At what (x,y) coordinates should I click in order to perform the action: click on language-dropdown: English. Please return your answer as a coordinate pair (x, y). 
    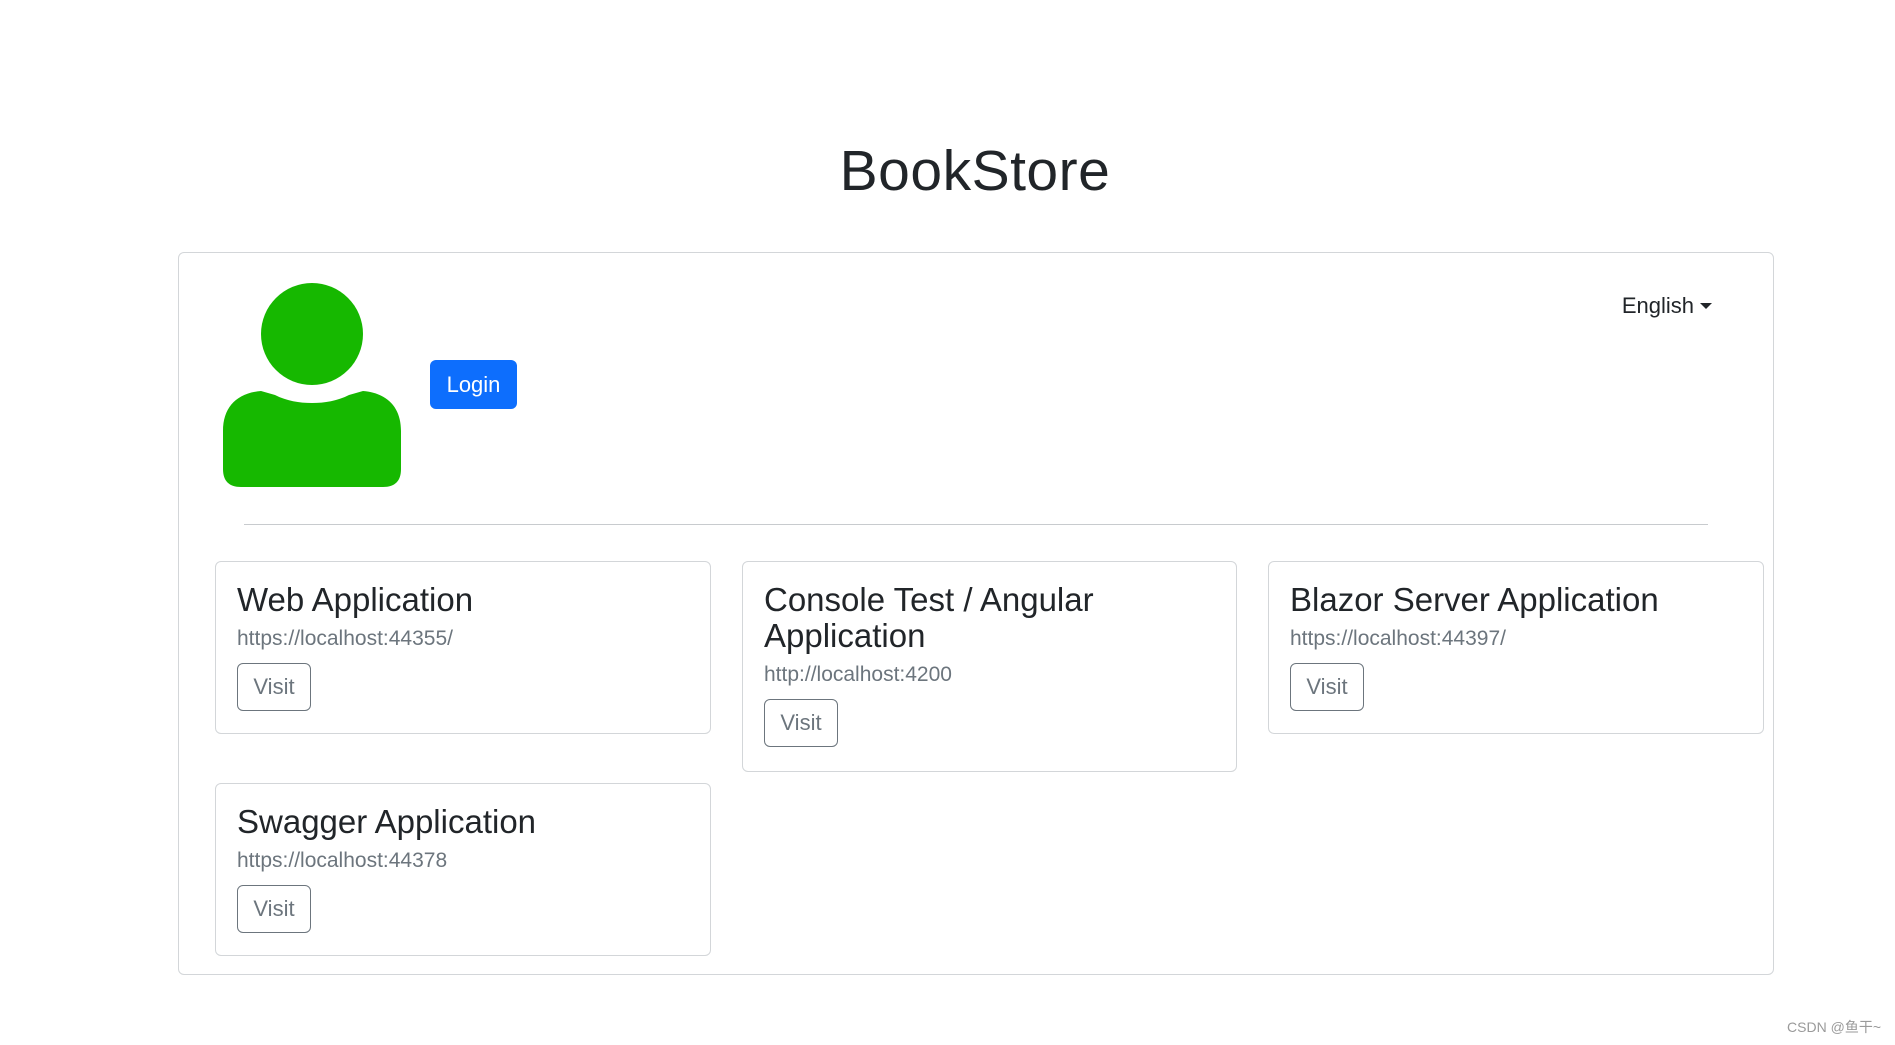
    Looking at the image, I should click on (1667, 306).